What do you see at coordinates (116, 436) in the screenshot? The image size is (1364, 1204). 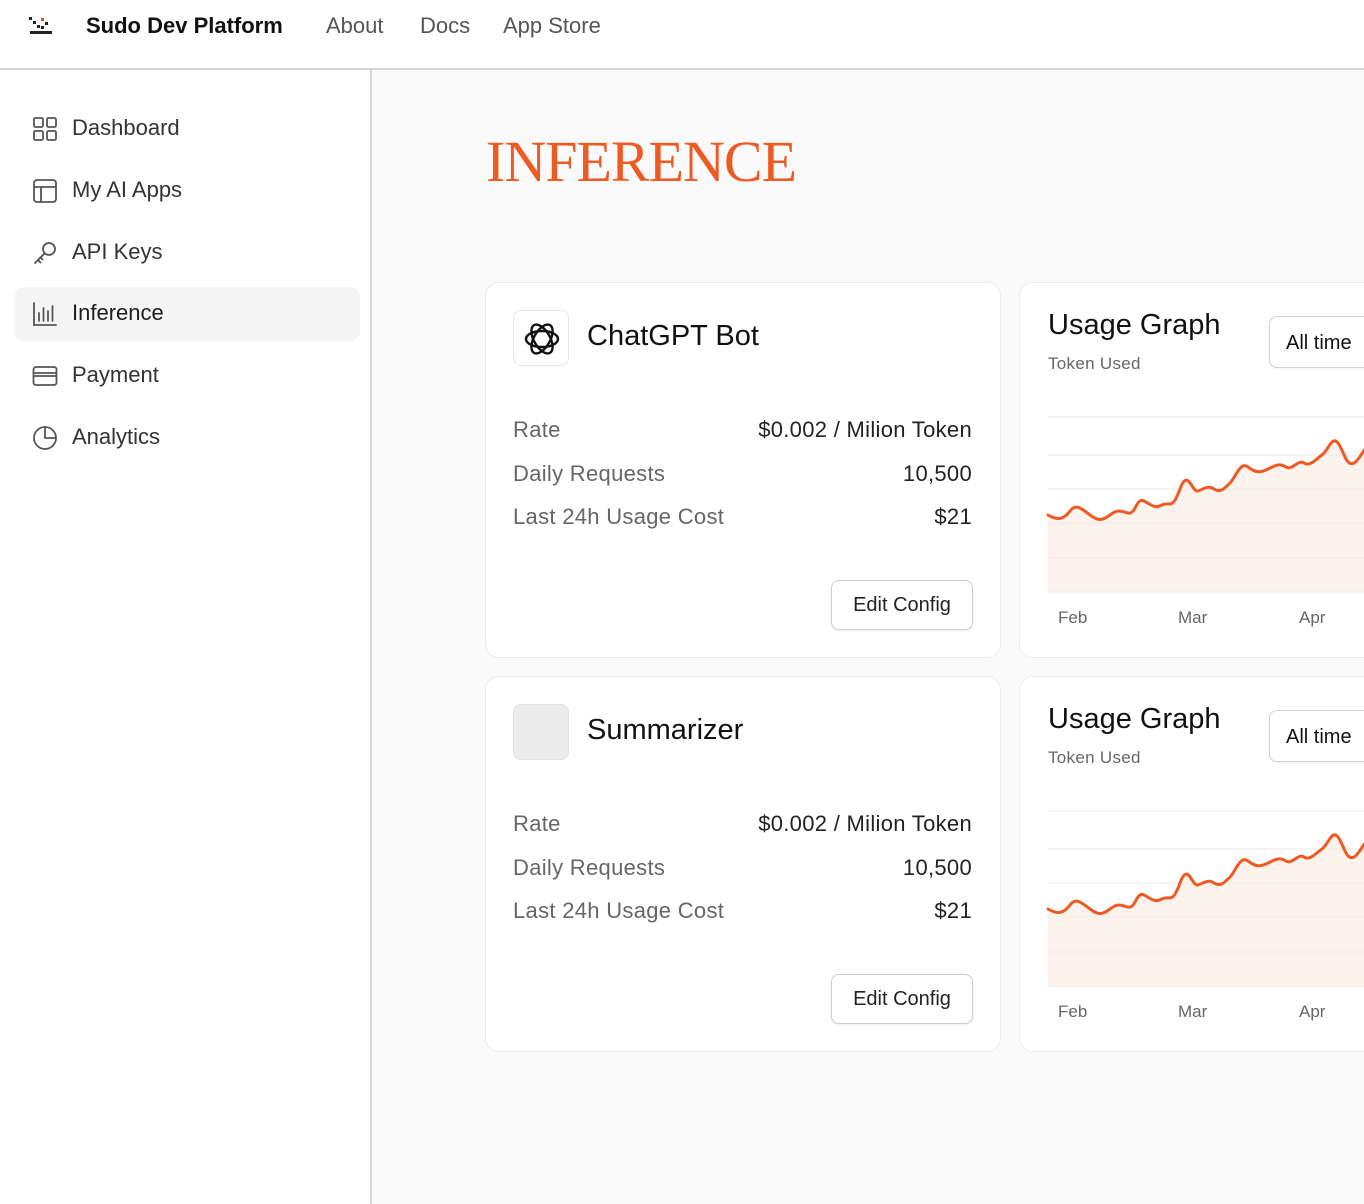 I see `sidebar-item-label: Analytics` at bounding box center [116, 436].